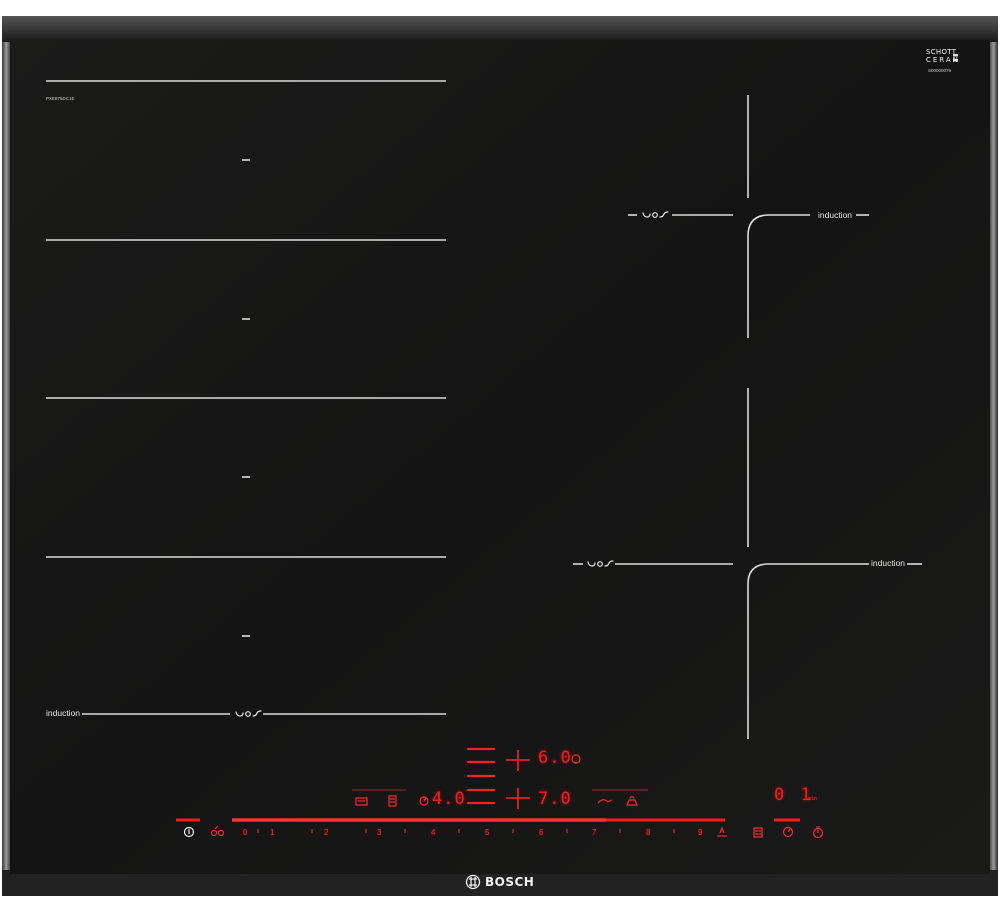  What do you see at coordinates (433, 832) in the screenshot?
I see `slider-level-4: 4` at bounding box center [433, 832].